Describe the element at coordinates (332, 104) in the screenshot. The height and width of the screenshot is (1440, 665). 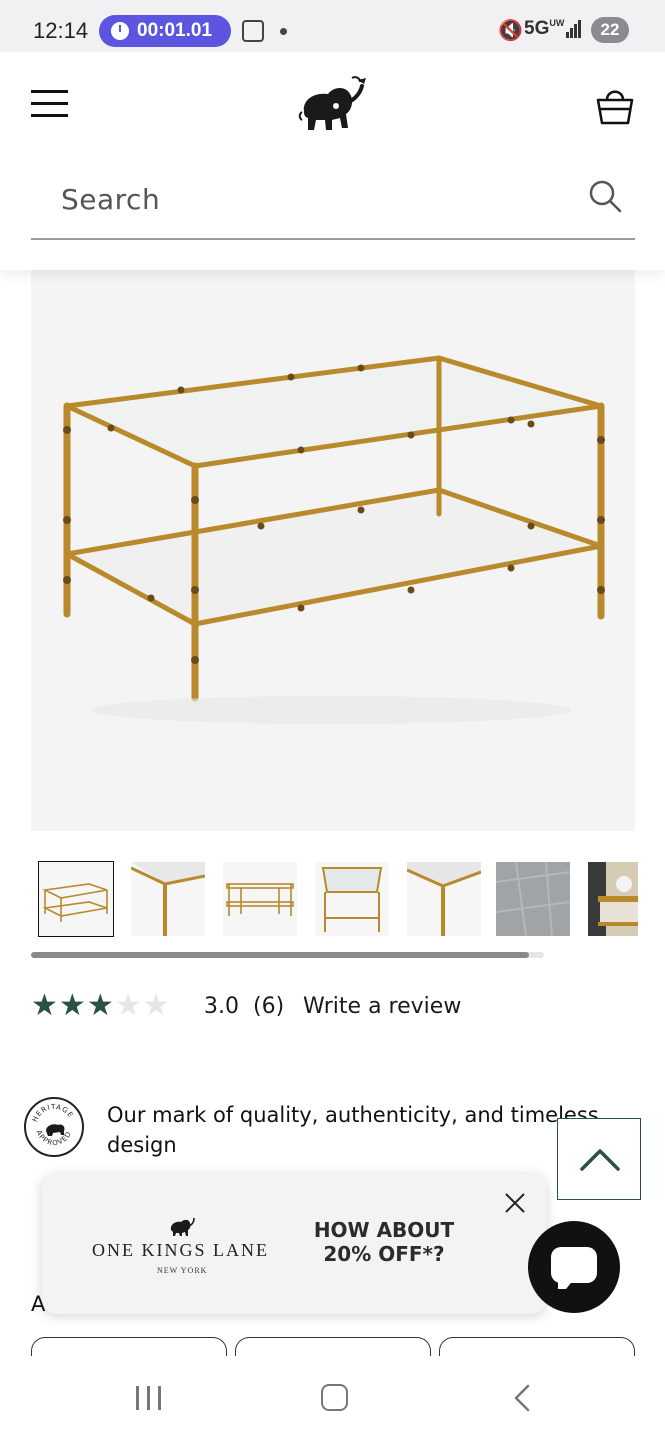
I see `elephant-logo-icon` at that location.